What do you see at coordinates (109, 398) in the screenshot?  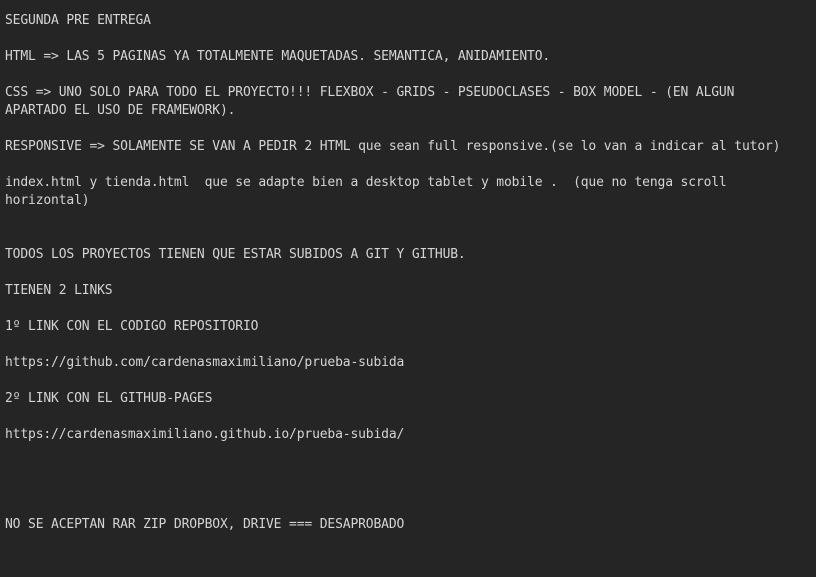 I see `line-link2-label: 2º LINK CON EL GITHUB-PAGES` at bounding box center [109, 398].